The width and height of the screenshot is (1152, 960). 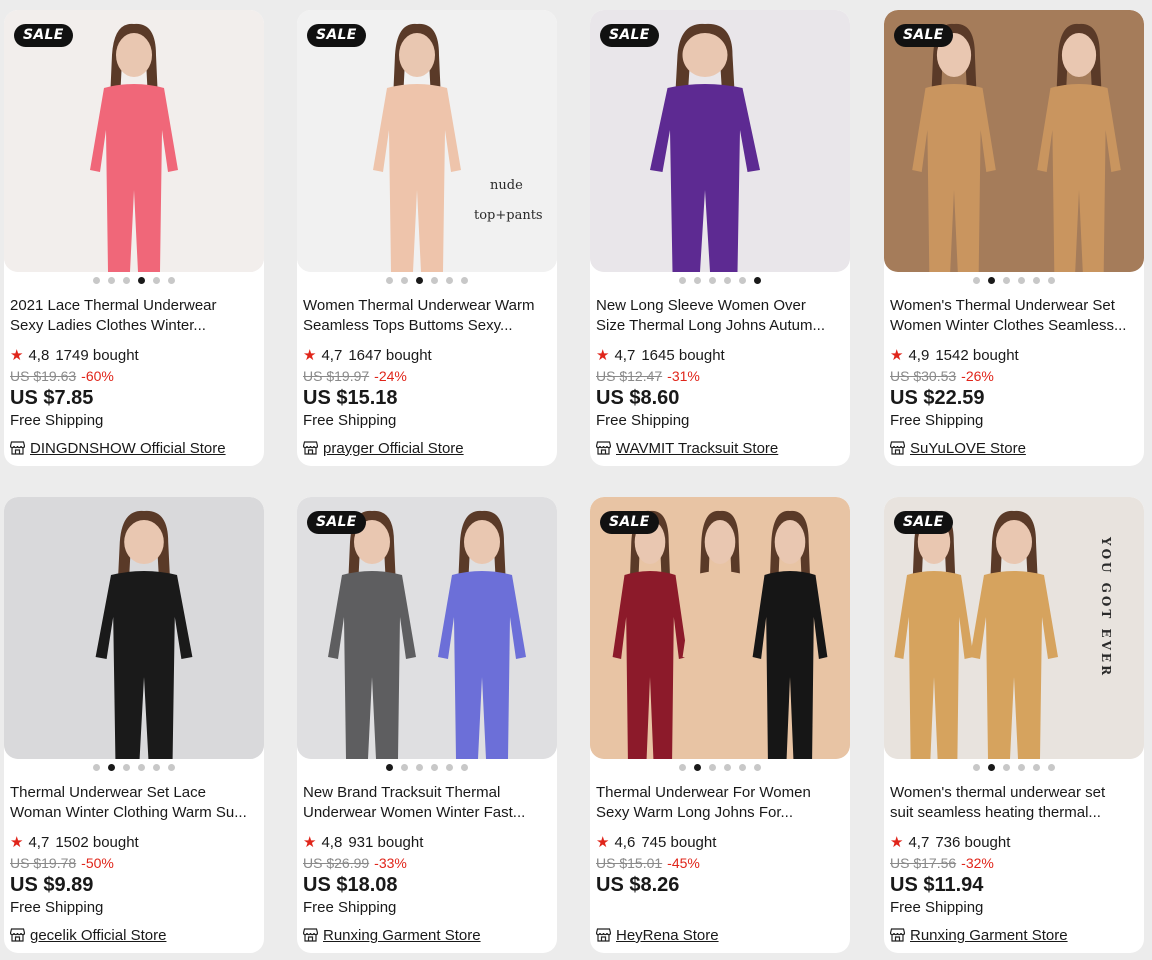 I want to click on product-image, so click(x=134, y=628).